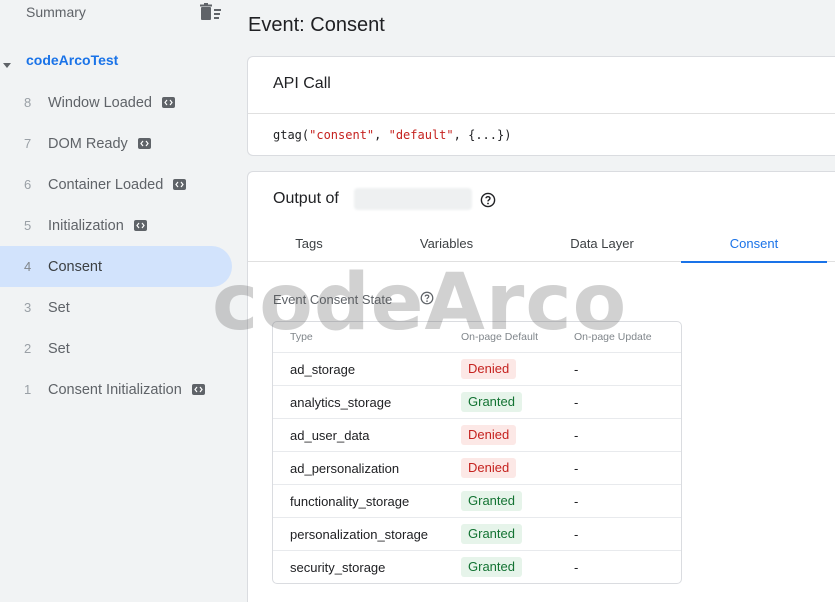  Describe the element at coordinates (28, 225) in the screenshot. I see `event-number: 5` at that location.